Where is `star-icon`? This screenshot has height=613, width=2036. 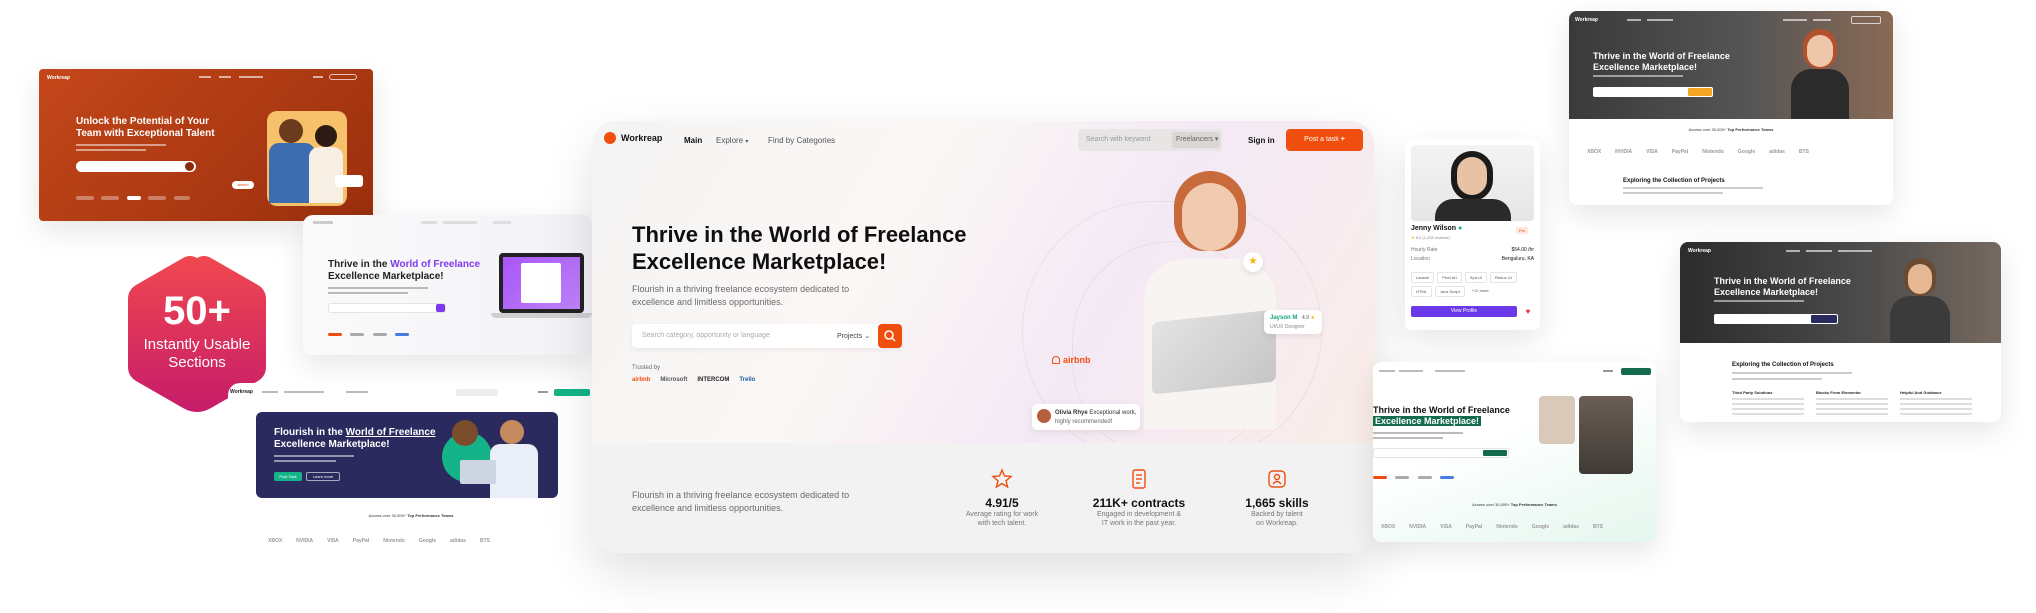 star-icon is located at coordinates (1002, 478).